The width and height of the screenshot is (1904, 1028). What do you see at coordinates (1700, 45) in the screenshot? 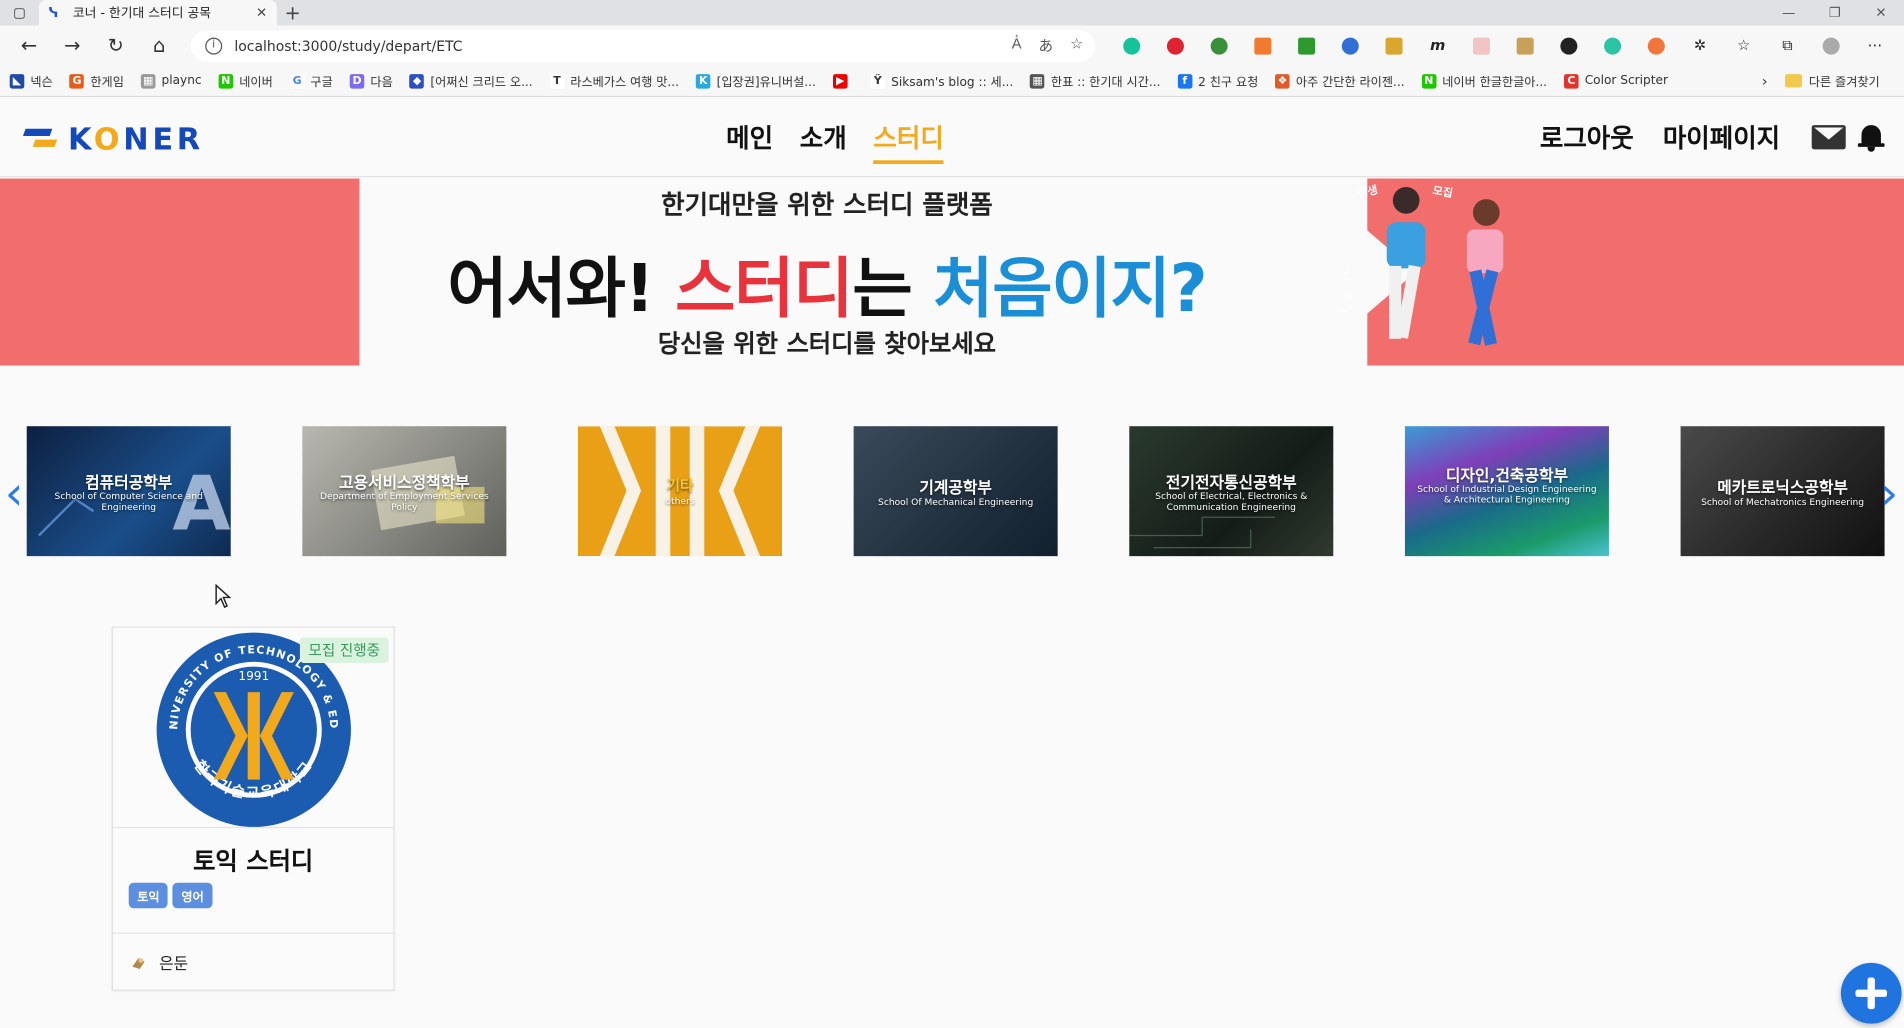
I see `extensions-puzzle-icon: ✲` at bounding box center [1700, 45].